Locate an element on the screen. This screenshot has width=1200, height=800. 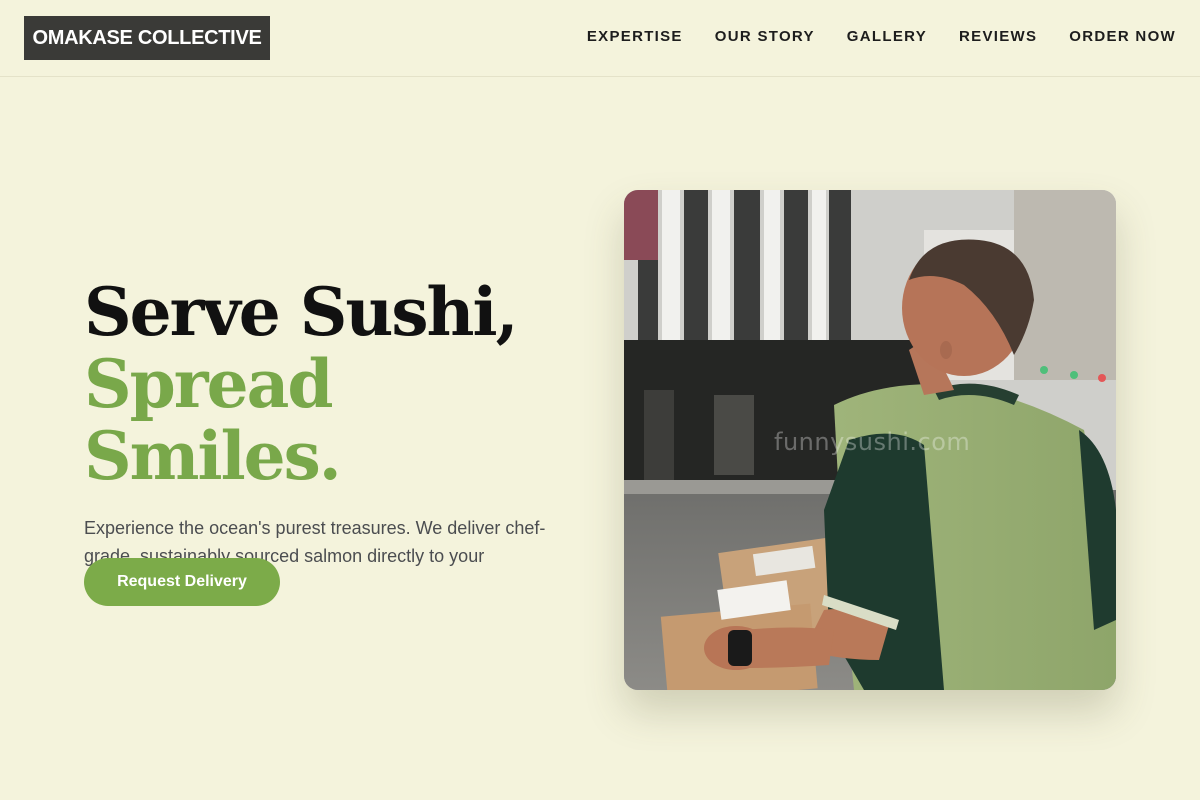
nav-item-gallery: GALLERY is located at coordinates (887, 38).